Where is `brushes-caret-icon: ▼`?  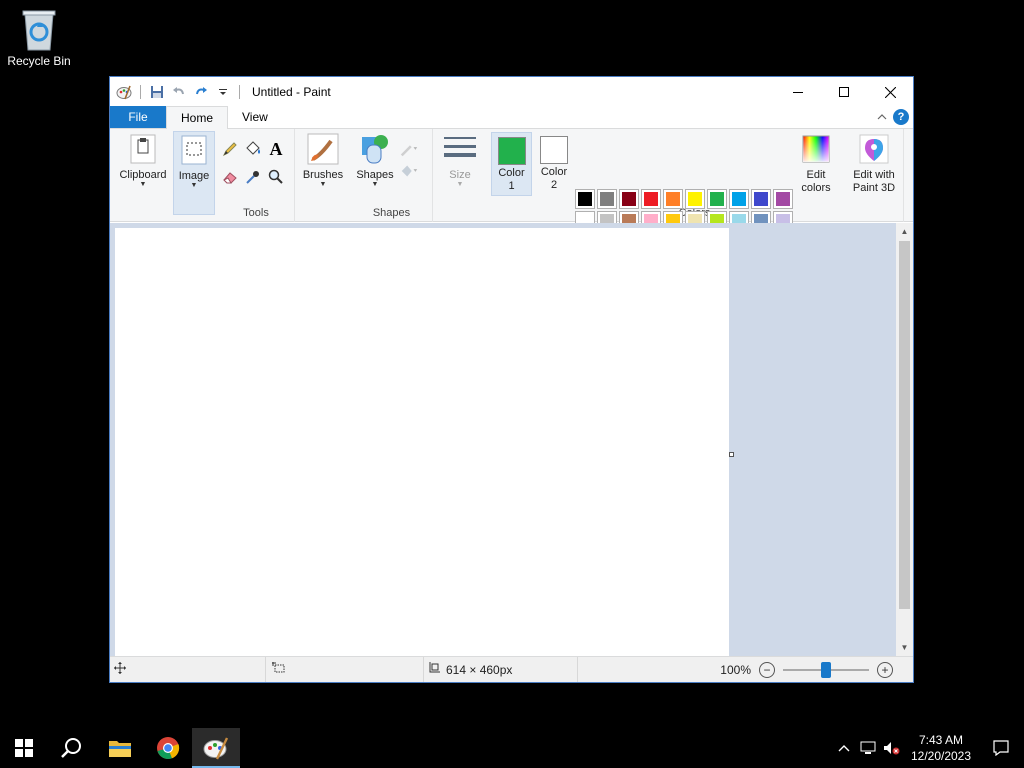 brushes-caret-icon: ▼ is located at coordinates (323, 184).